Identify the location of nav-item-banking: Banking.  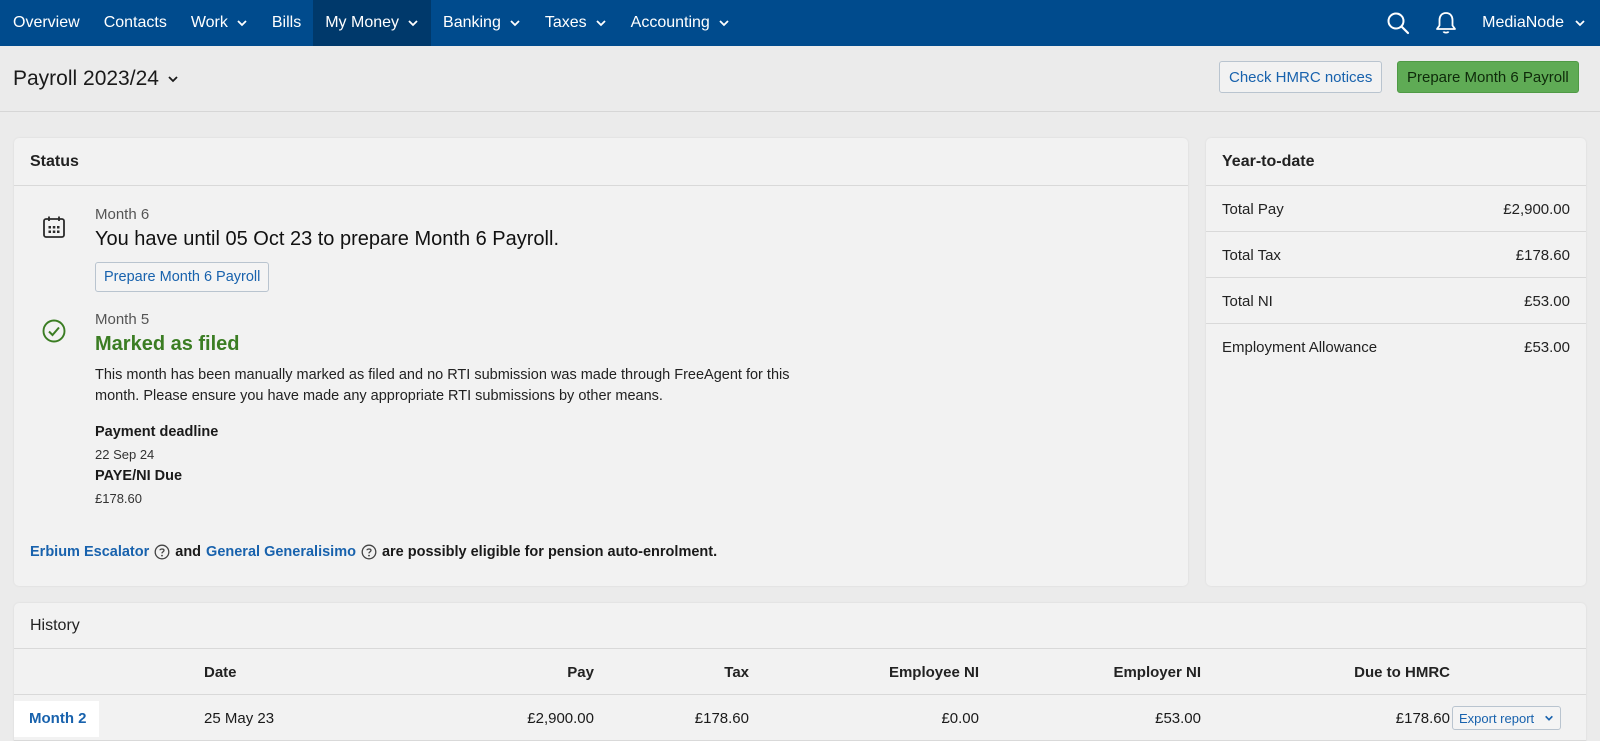
(482, 23).